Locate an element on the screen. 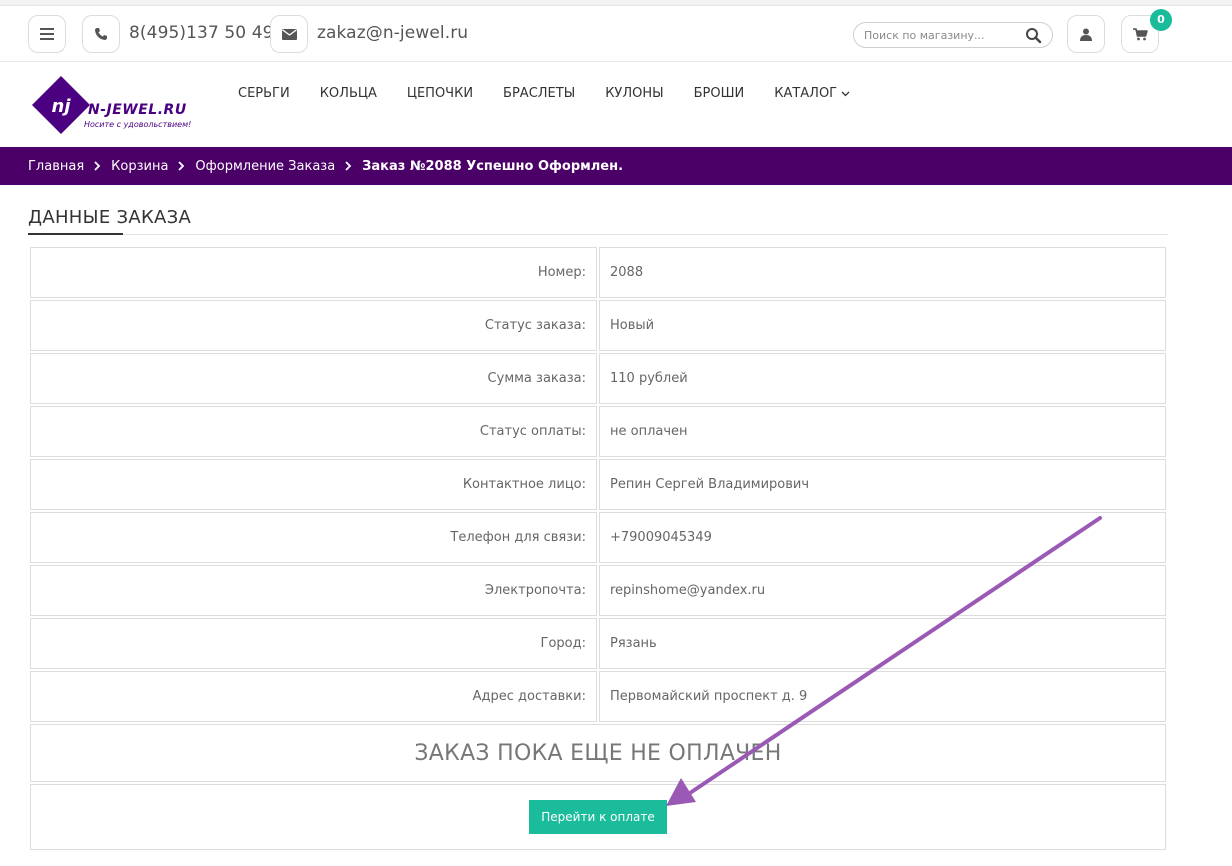 The image size is (1232, 866). cart-icon is located at coordinates (1140, 34).